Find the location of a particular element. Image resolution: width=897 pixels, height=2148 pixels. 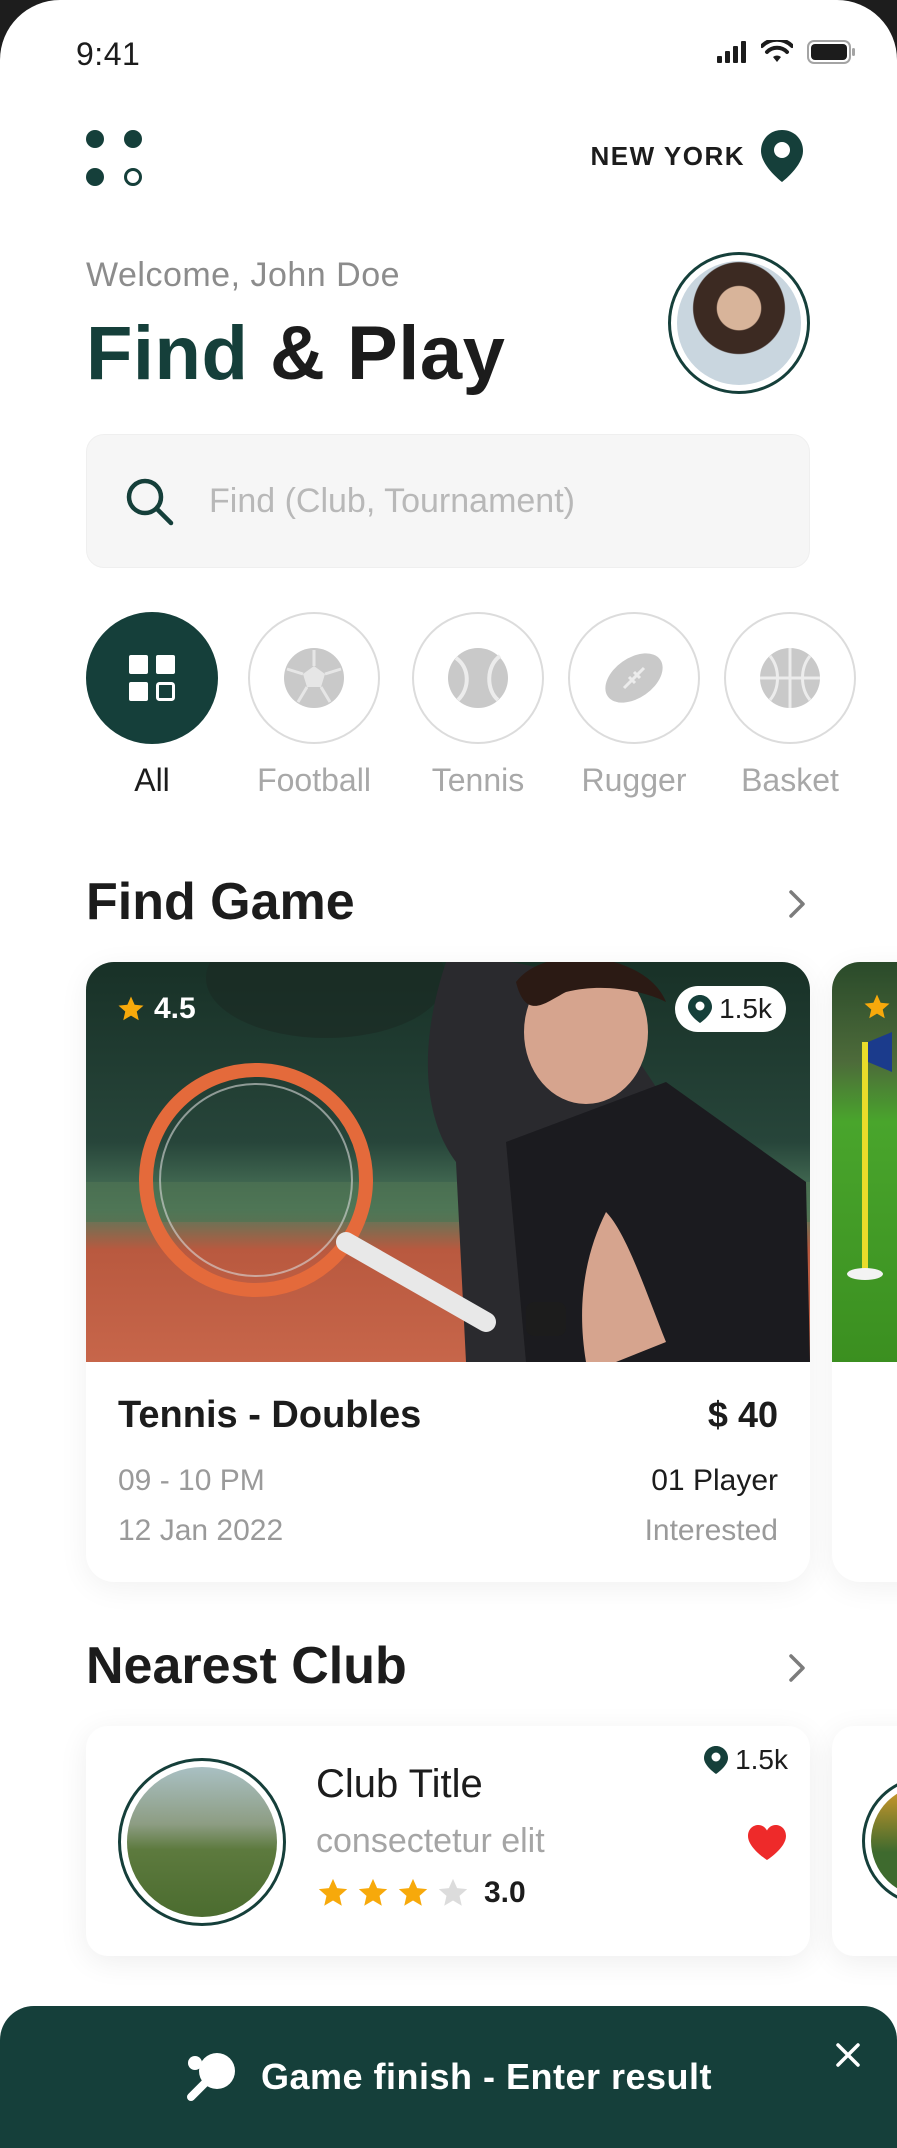

distance-badge: 1.5k is located at coordinates (730, 1009).